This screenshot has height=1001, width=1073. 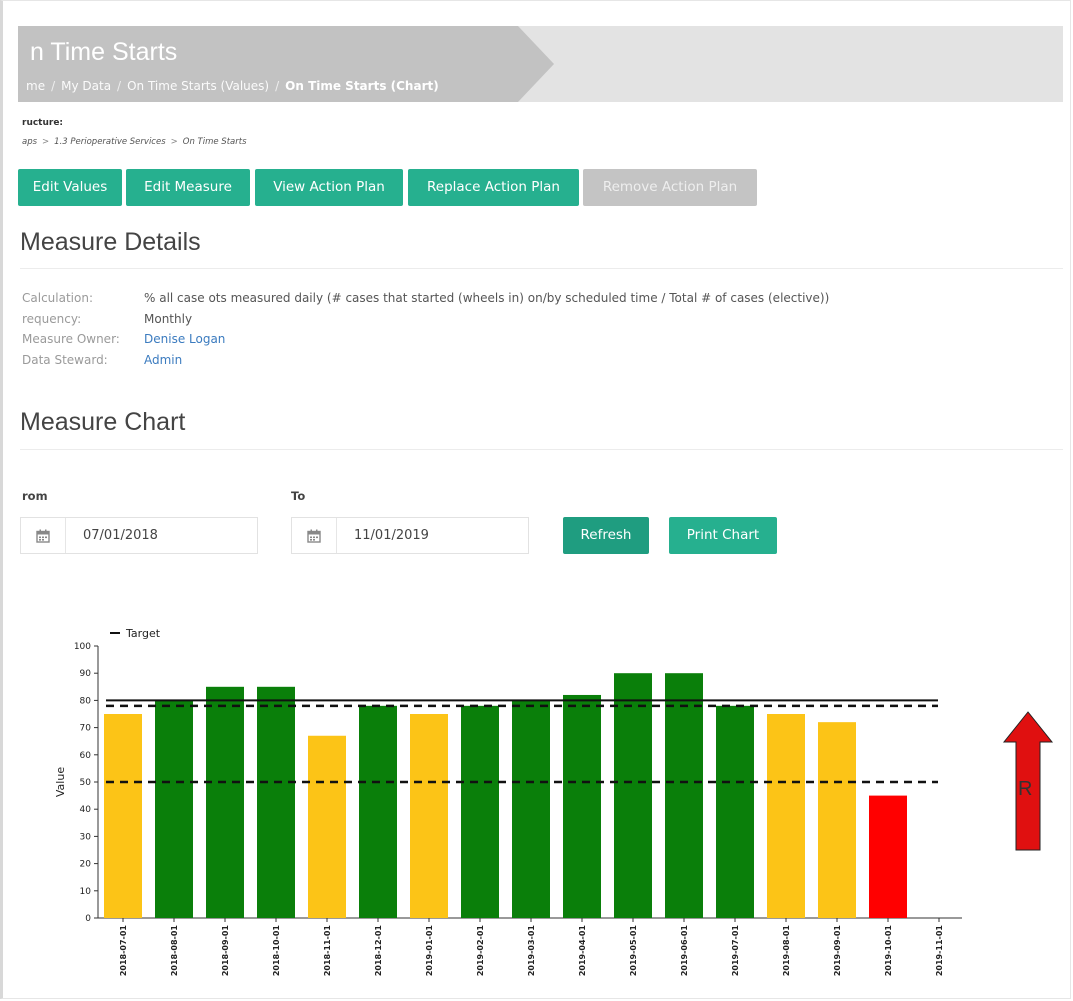 I want to click on to-date-field: 11/01/2019, so click(x=410, y=535).